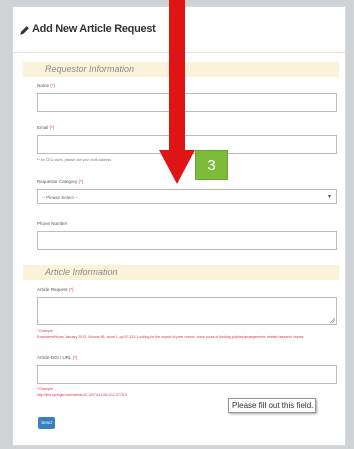 Image resolution: width=354 pixels, height=449 pixels. Describe the element at coordinates (329, 197) in the screenshot. I see `caret-down-icon: ▼` at that location.